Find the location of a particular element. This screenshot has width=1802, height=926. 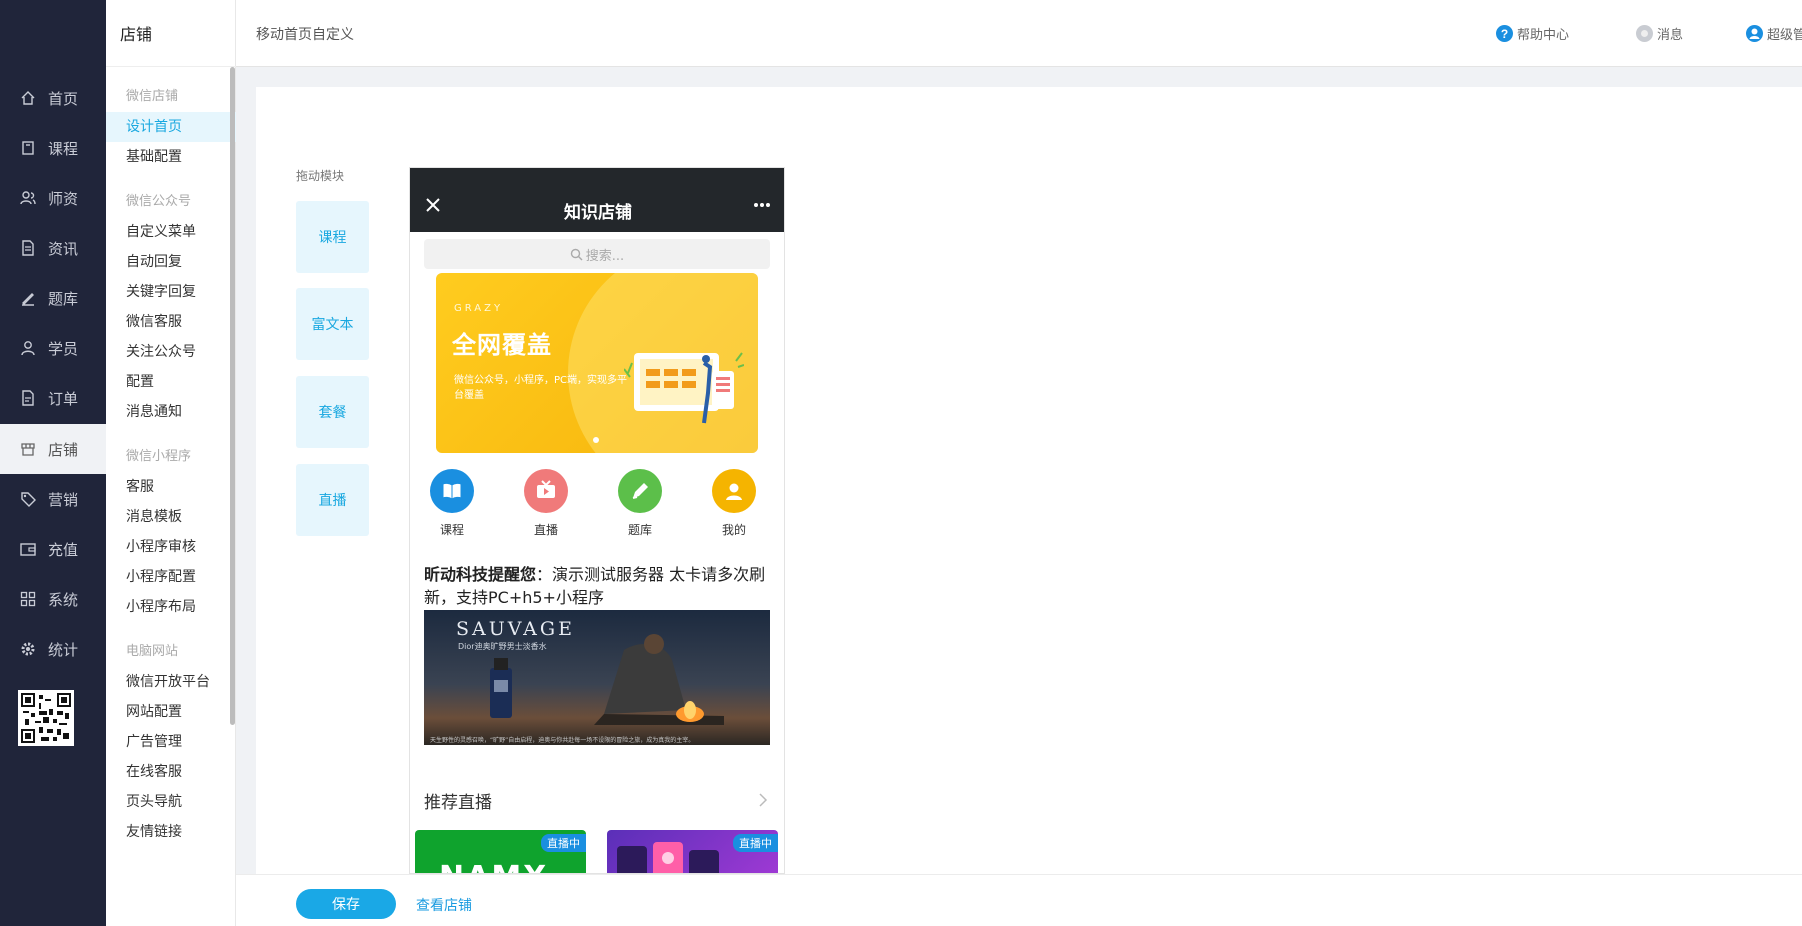

quick-entry-live: 直播 is located at coordinates (546, 503).